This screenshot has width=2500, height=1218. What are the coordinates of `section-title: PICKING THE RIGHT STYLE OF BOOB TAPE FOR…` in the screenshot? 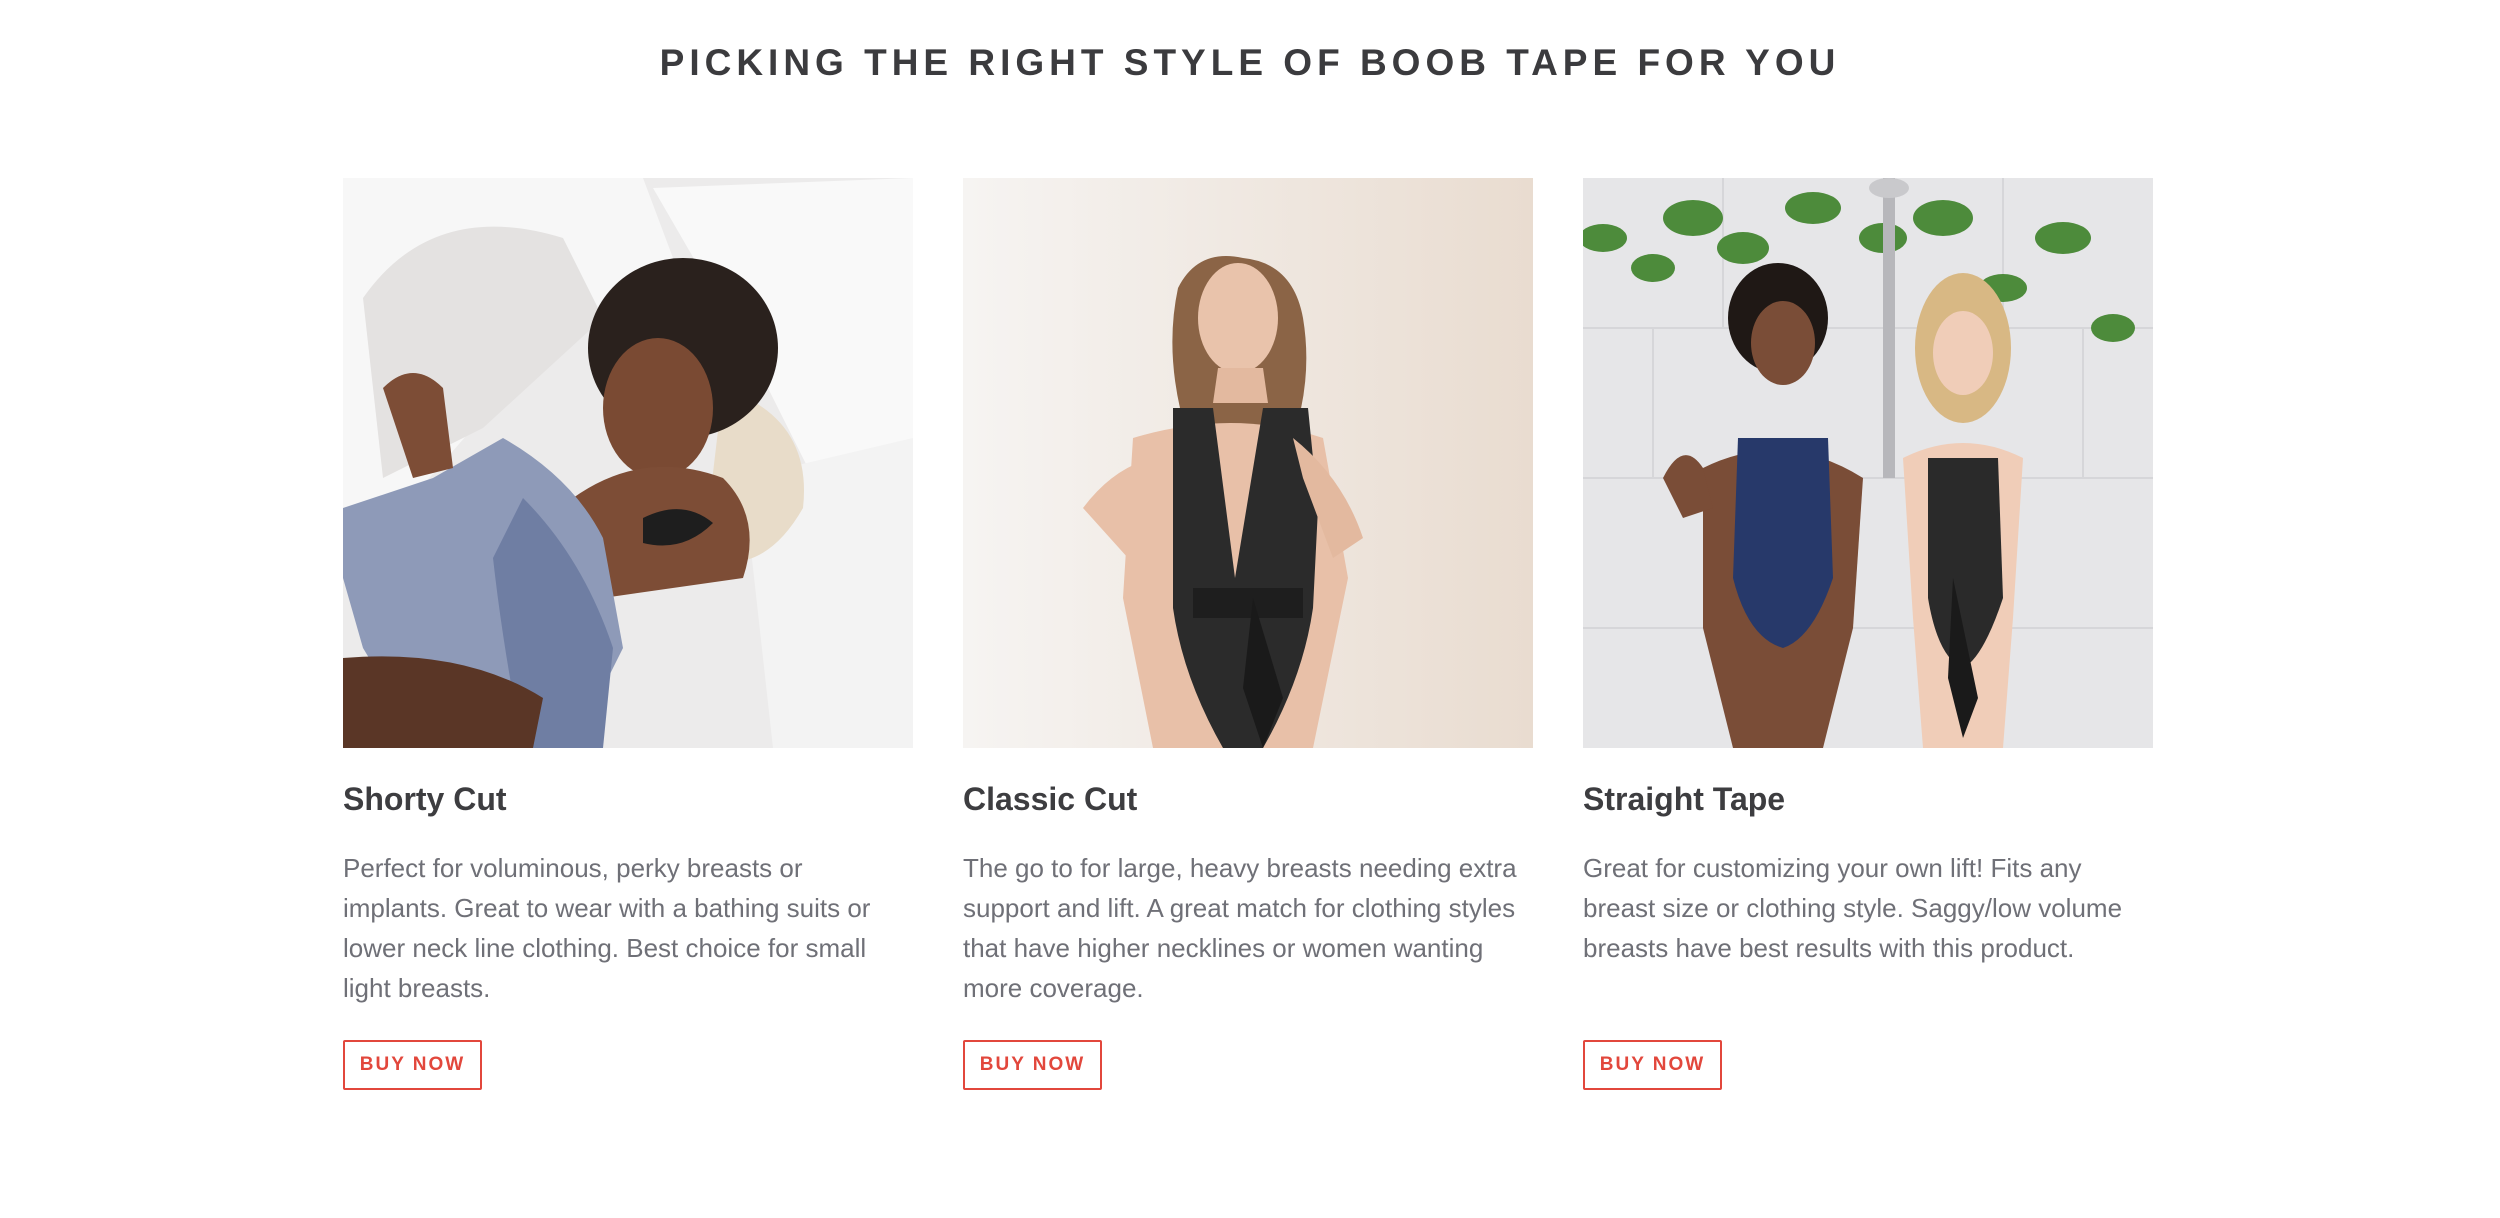 It's located at (1250, 62).